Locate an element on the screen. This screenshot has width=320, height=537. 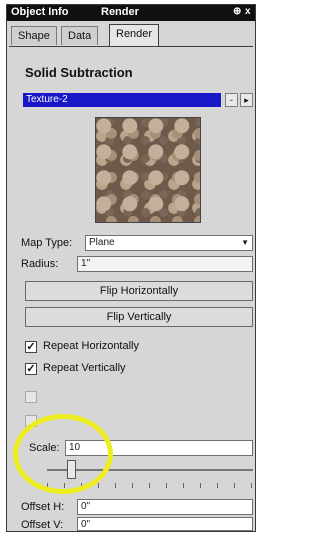
texture-preview is located at coordinates (148, 170).